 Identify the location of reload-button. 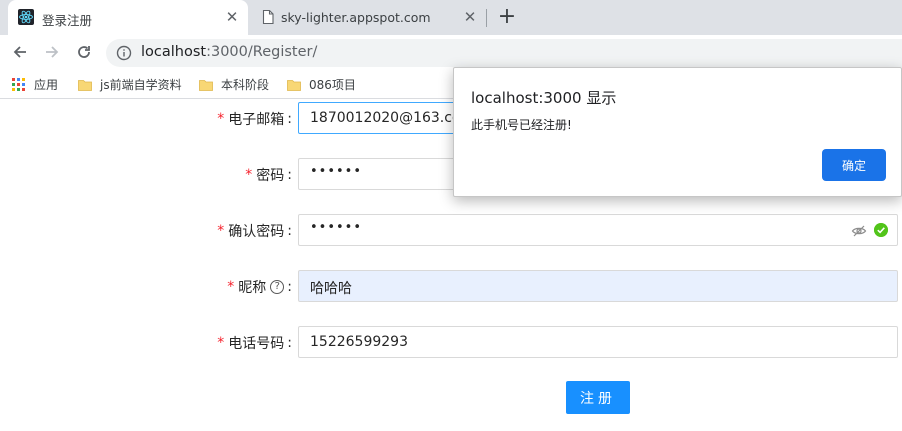
(84, 52).